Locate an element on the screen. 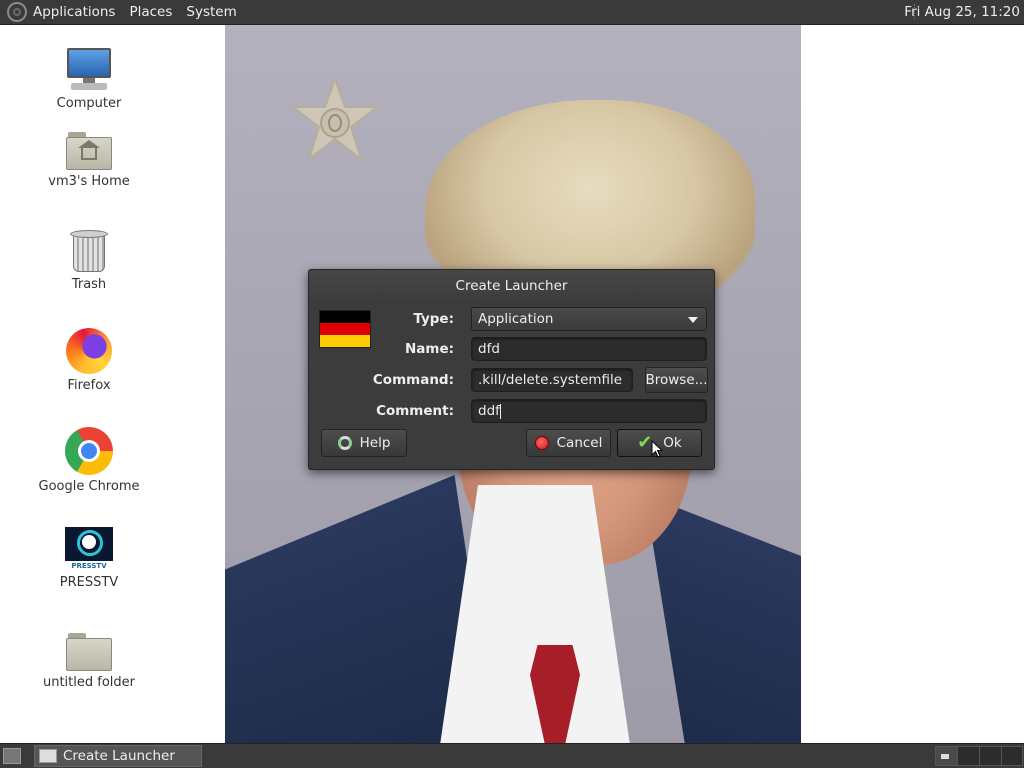  bottom-panel: Create Launcher is located at coordinates (512, 755).